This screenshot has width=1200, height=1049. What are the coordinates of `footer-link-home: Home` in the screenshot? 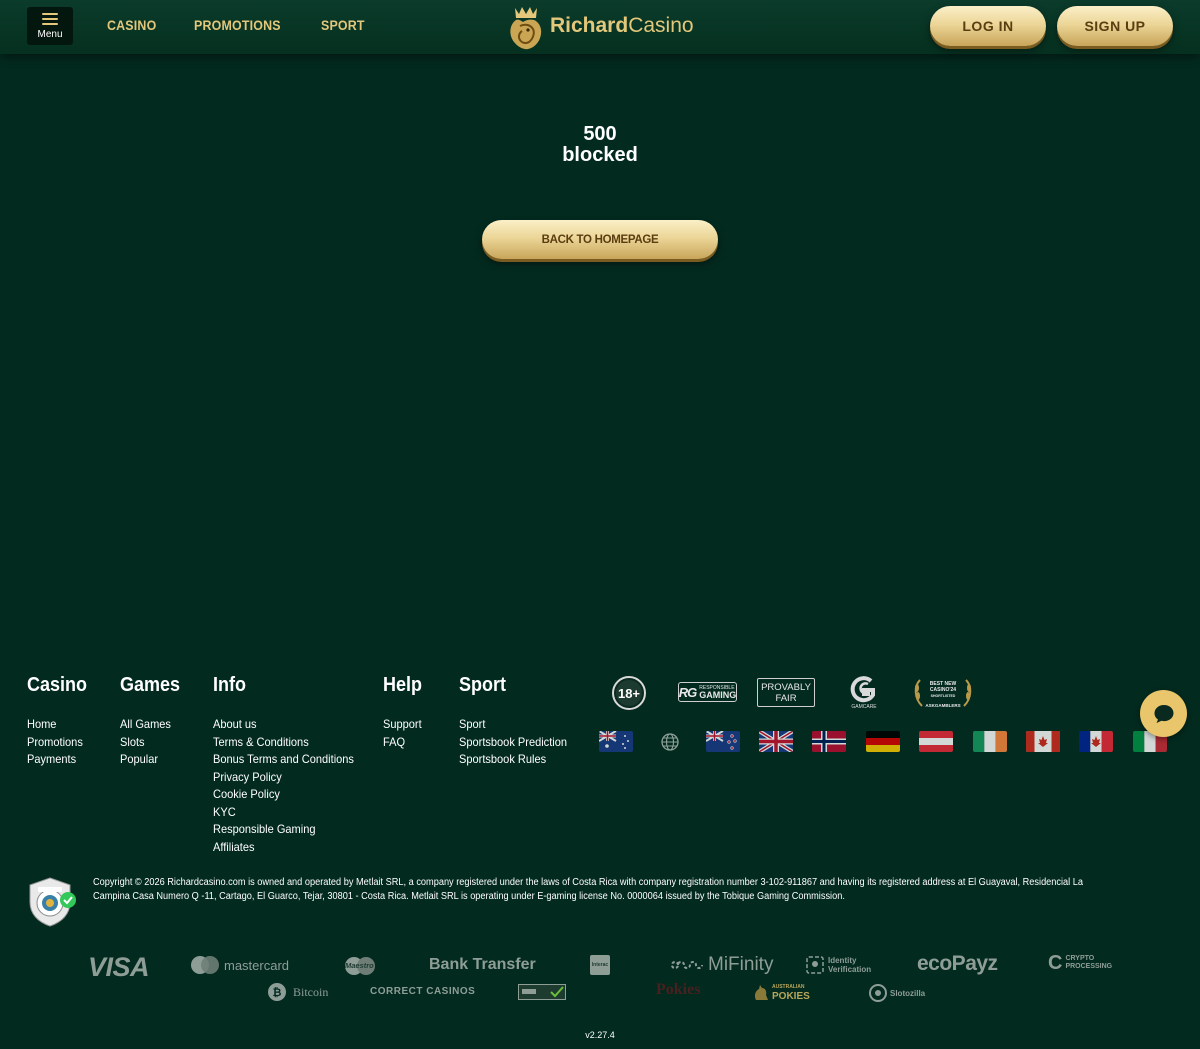 It's located at (57, 725).